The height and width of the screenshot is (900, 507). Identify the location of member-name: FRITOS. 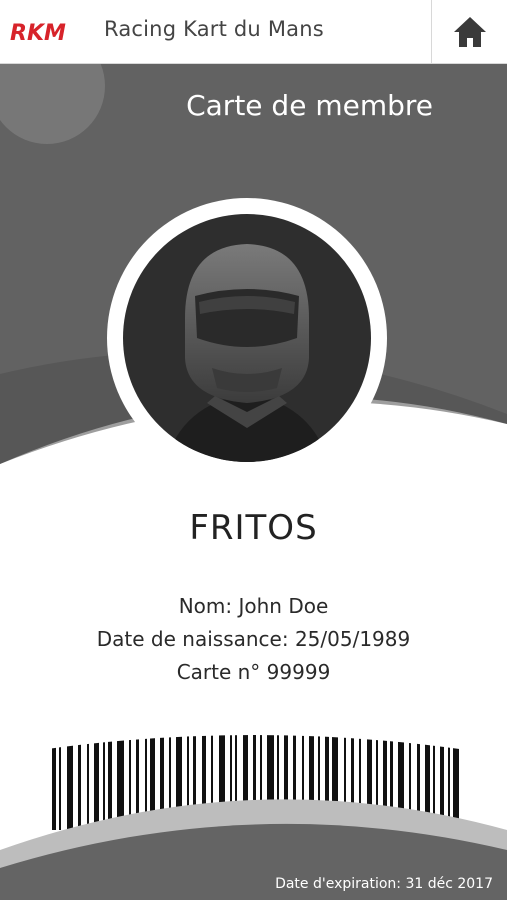
(253, 528).